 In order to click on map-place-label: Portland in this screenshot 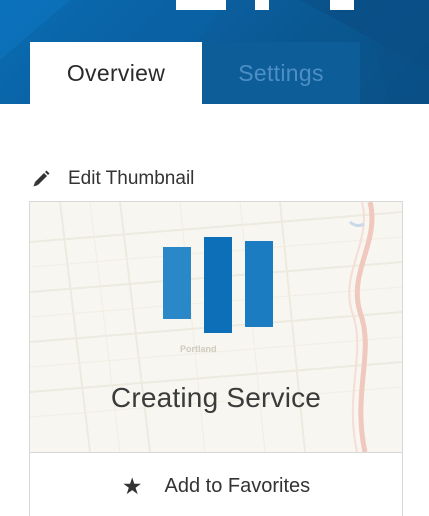, I will do `click(198, 349)`.